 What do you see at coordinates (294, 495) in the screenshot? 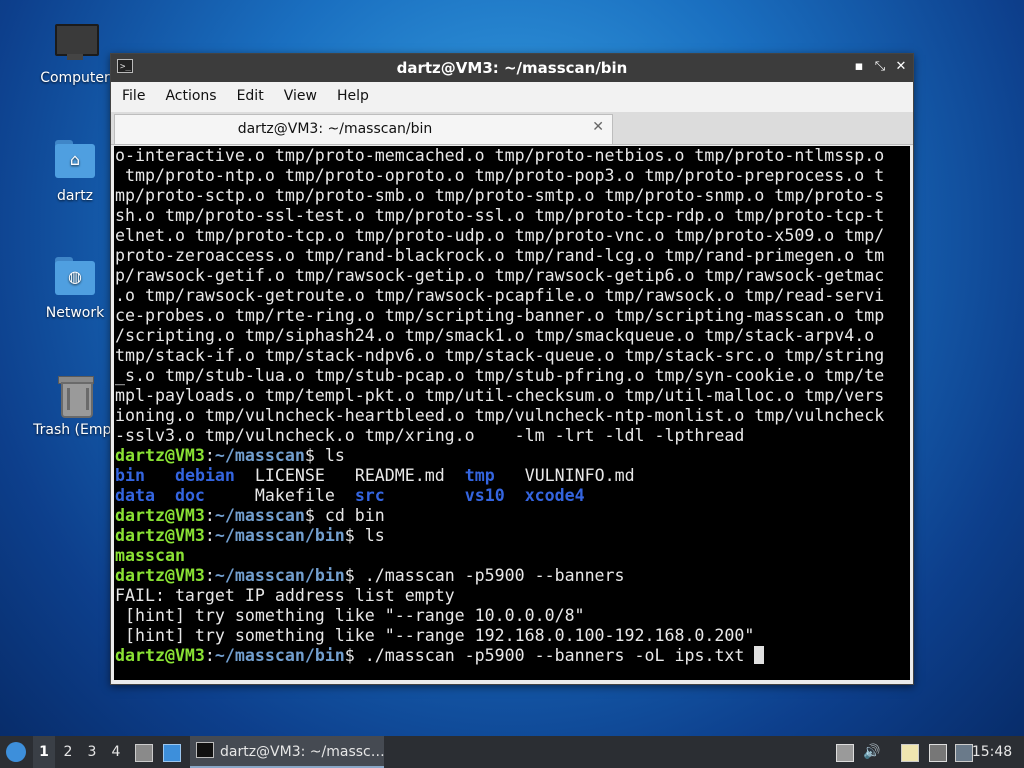
I see `ls-entry: Makefile` at bounding box center [294, 495].